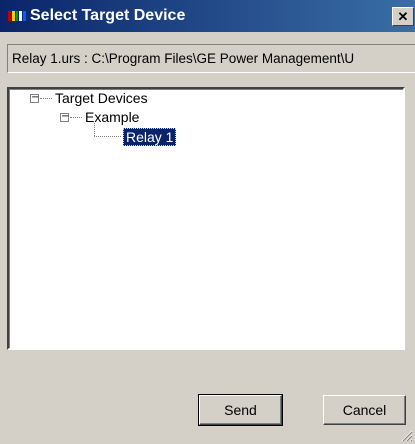 The height and width of the screenshot is (444, 415). Describe the element at coordinates (64, 117) in the screenshot. I see `tree-expander-example: −` at that location.